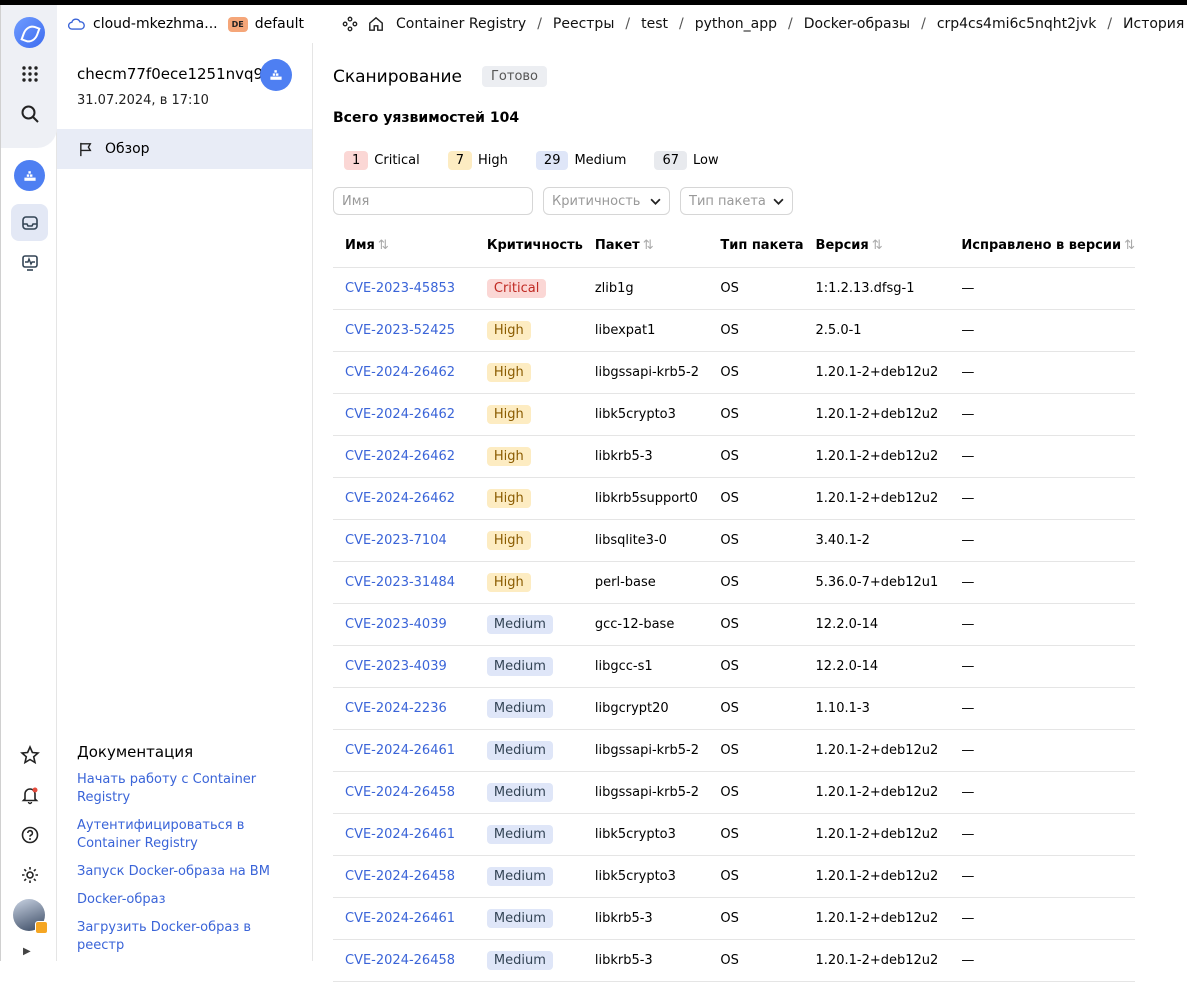 This screenshot has height=982, width=1187. What do you see at coordinates (1155, 24) in the screenshot?
I see `breadcrumb-scan-history: История сканирований` at bounding box center [1155, 24].